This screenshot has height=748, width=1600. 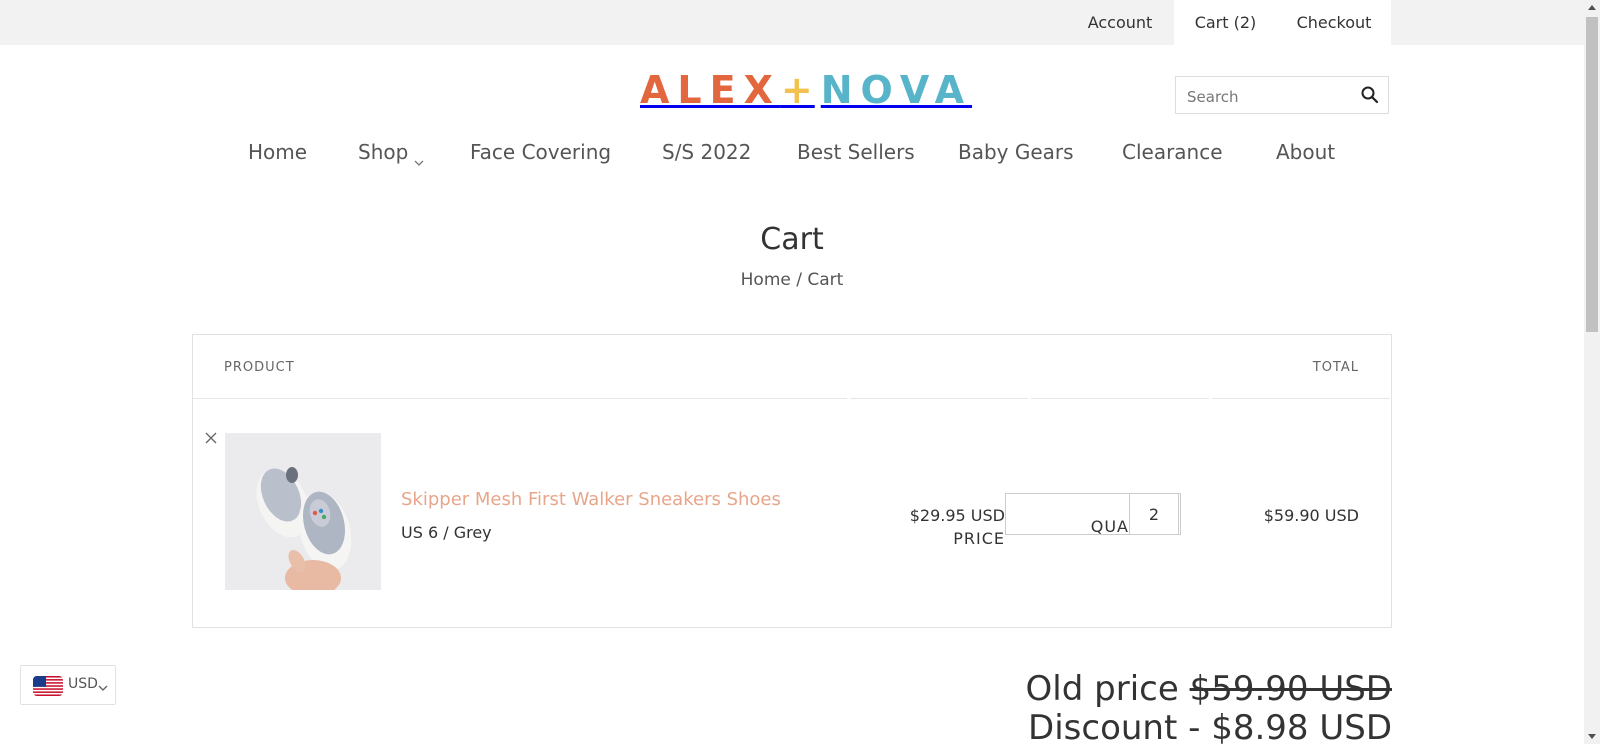 I want to click on logo-plus: +, so click(x=797, y=90).